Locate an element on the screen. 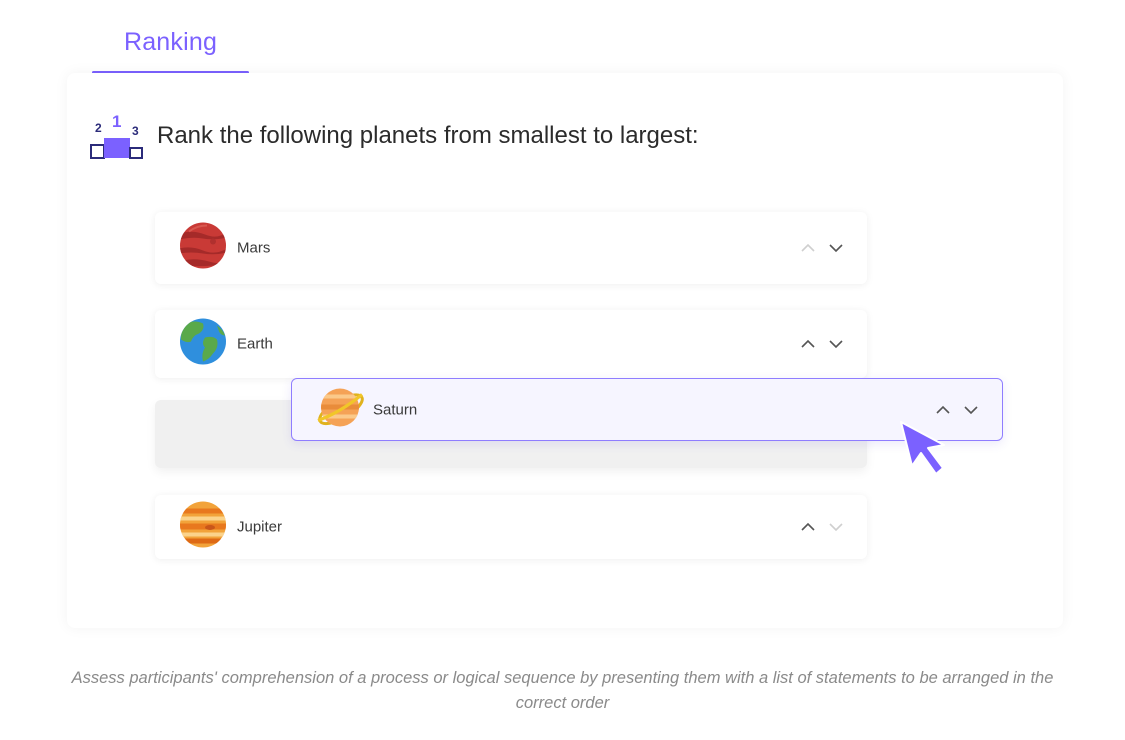  ranking-item-earth: Earth is located at coordinates (511, 344).